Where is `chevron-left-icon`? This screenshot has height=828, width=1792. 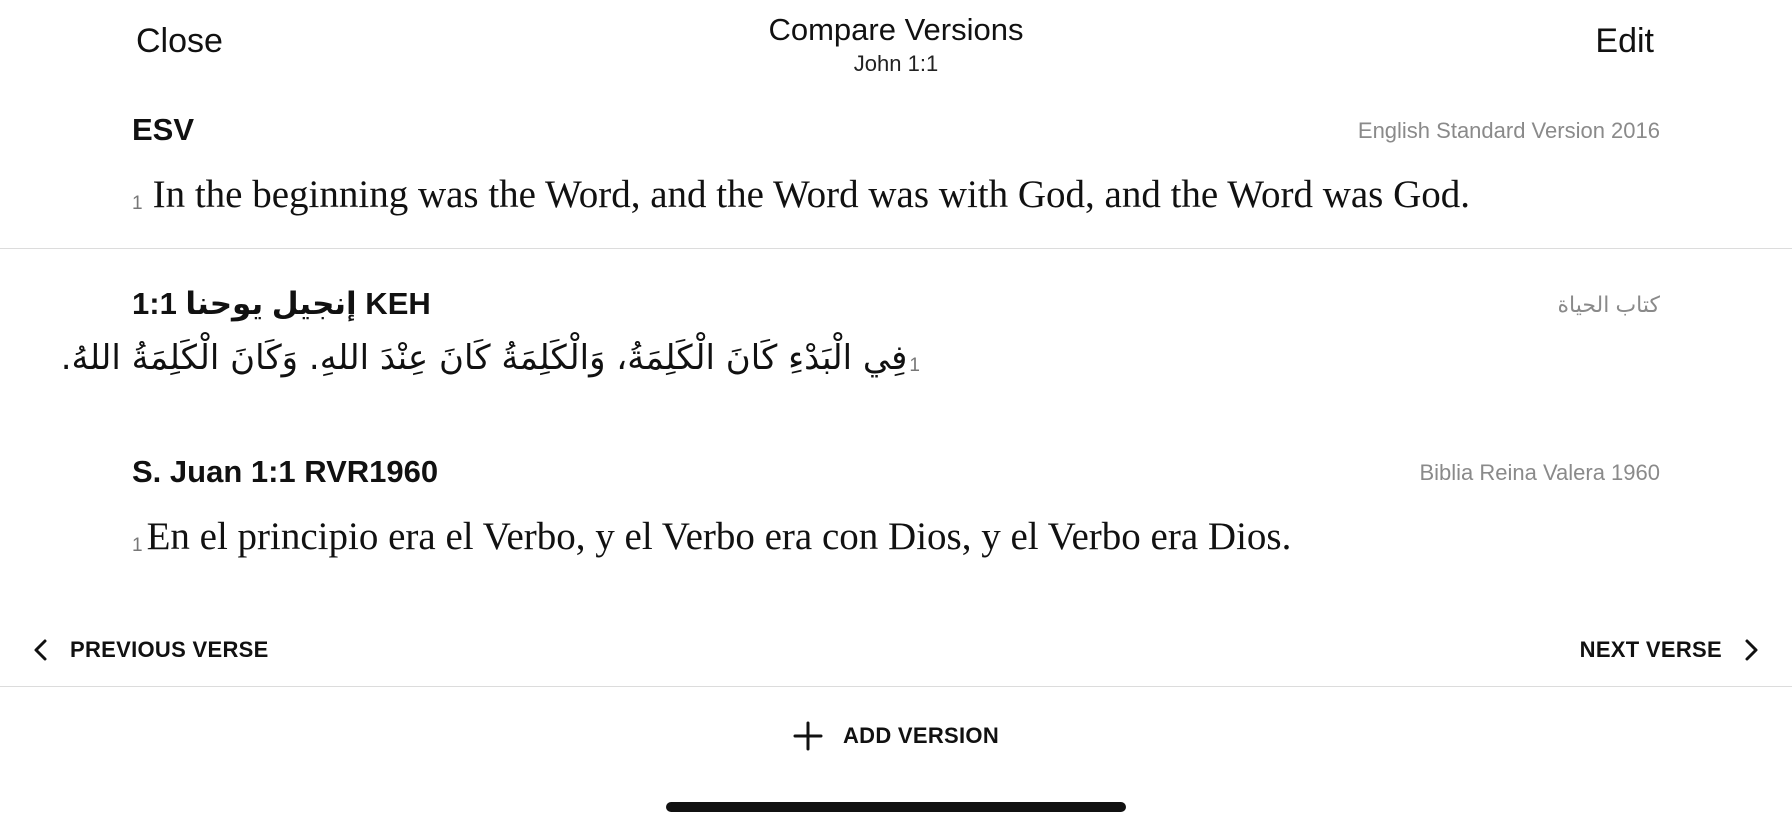 chevron-left-icon is located at coordinates (40, 650).